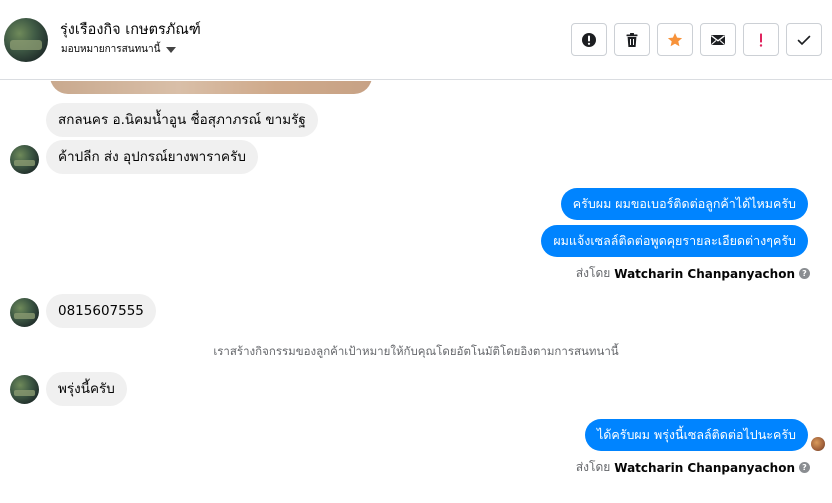 The height and width of the screenshot is (503, 832). What do you see at coordinates (696, 435) in the screenshot?
I see `outgoing-message: ได้ครับผม พรุ่งนี้เซลล์ติดต่อไปนะครับ` at bounding box center [696, 435].